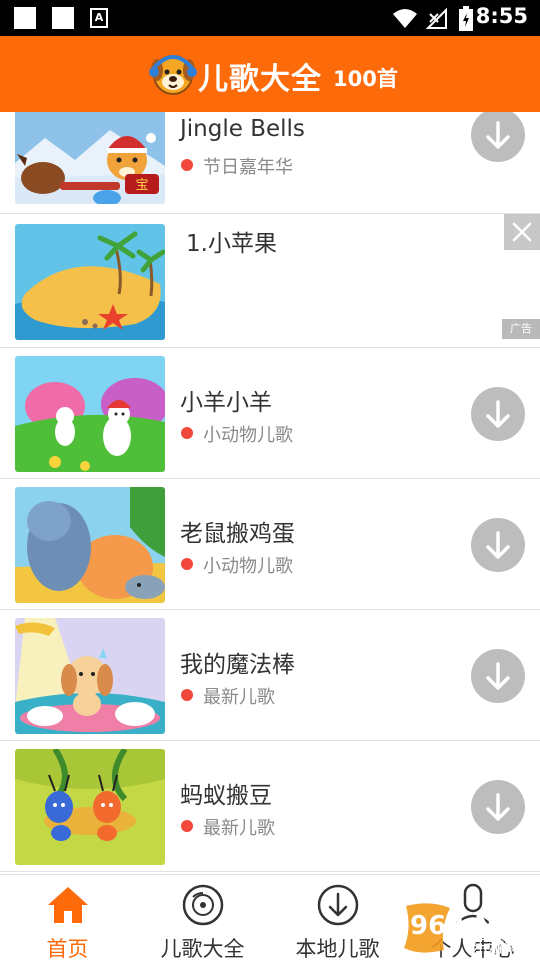 This screenshot has height=963, width=540. I want to click on no-signal-icon, so click(436, 18).